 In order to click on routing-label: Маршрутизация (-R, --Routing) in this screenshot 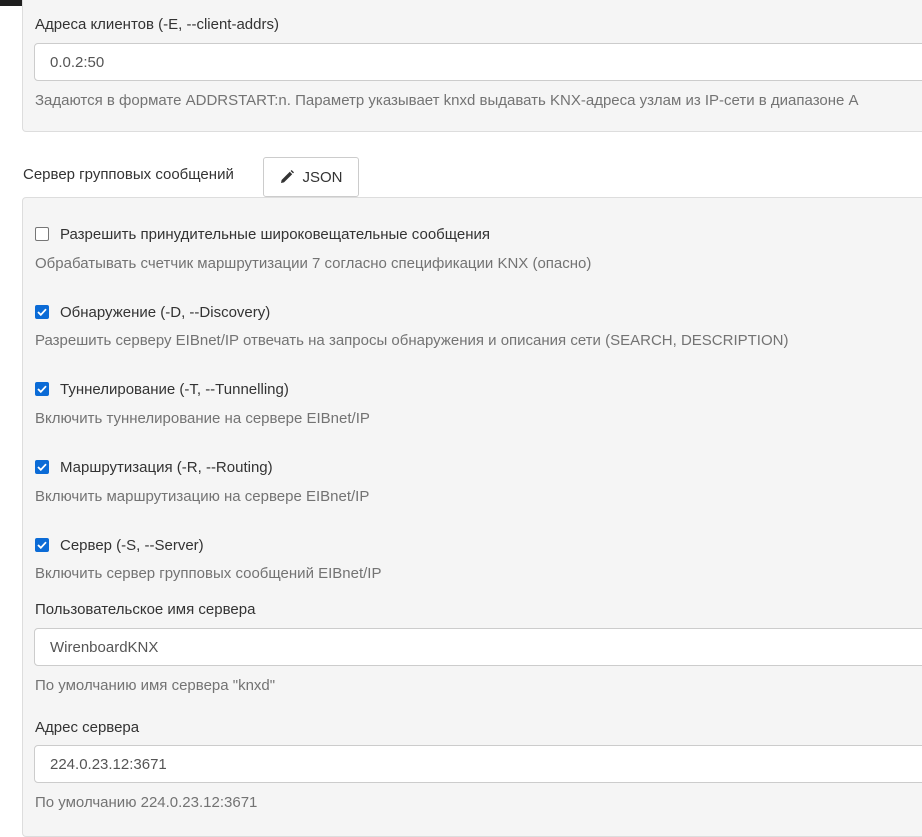, I will do `click(166, 467)`.